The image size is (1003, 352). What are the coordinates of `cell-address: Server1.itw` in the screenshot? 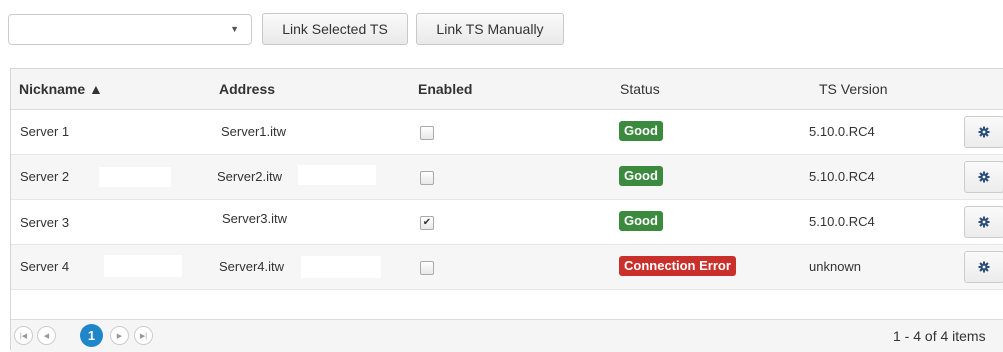 It's located at (254, 131).